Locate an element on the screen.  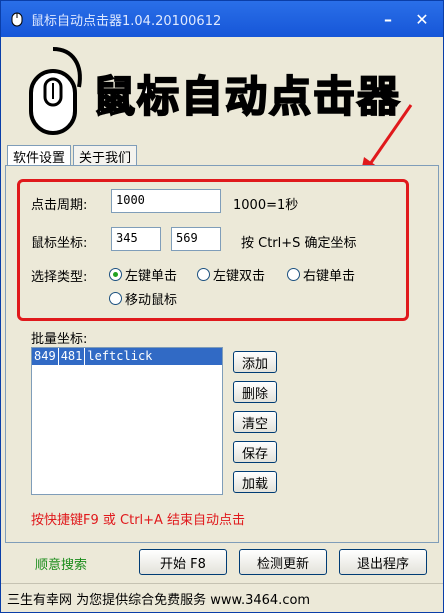
exit-button: 退出程序 is located at coordinates (383, 562).